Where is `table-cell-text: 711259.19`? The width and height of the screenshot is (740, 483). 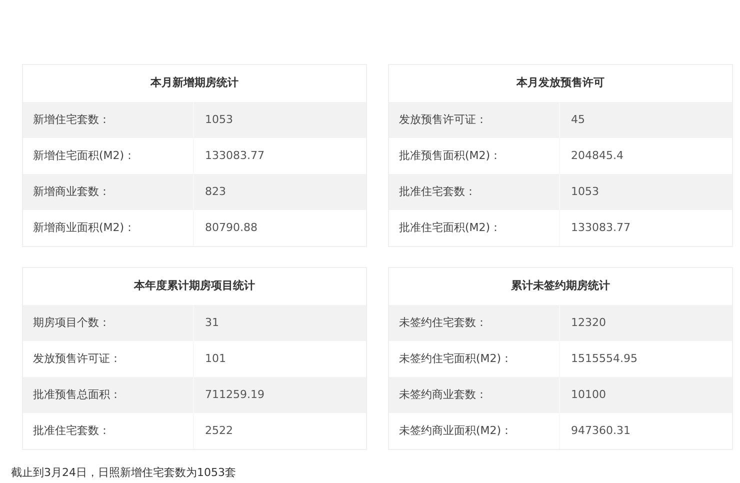 table-cell-text: 711259.19 is located at coordinates (235, 394).